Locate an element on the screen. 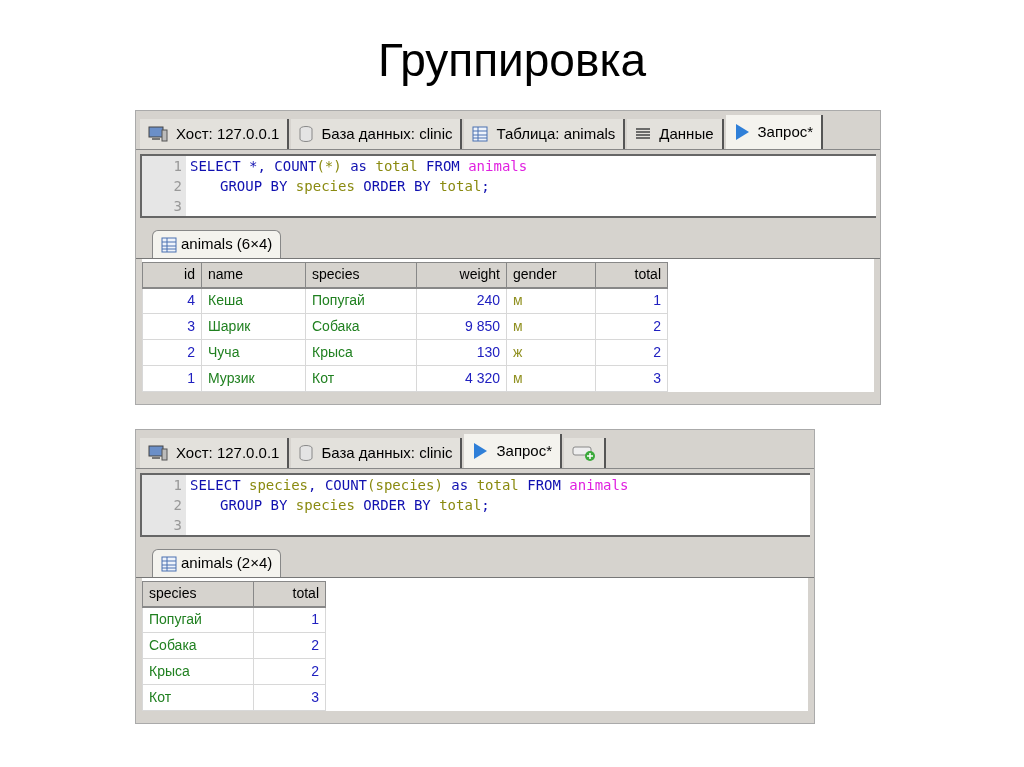 Image resolution: width=1024 pixels, height=767 pixels. table-cell: 9 850 is located at coordinates (461, 326).